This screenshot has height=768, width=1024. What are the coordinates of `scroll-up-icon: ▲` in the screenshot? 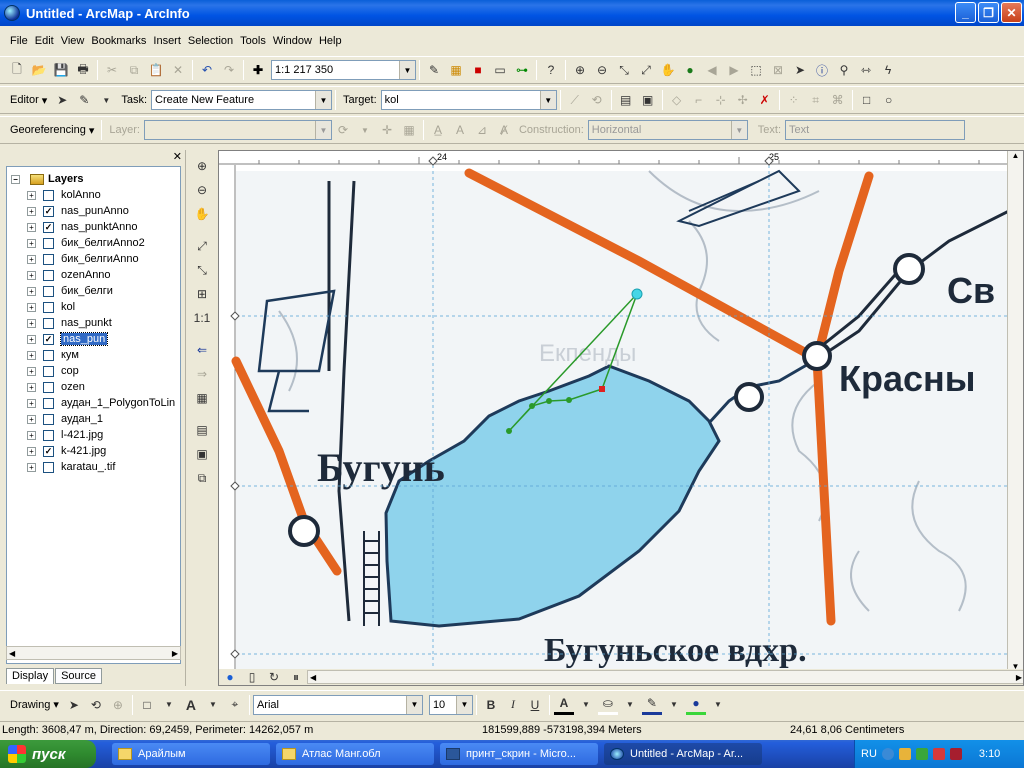 It's located at (1016, 155).